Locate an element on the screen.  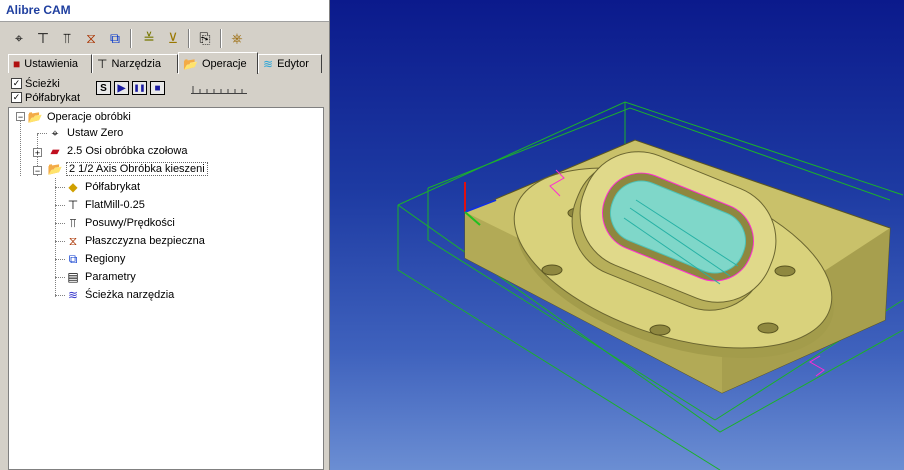
tree-item-label: Płaszczyzna bezpieczna is located at coordinates (145, 241).